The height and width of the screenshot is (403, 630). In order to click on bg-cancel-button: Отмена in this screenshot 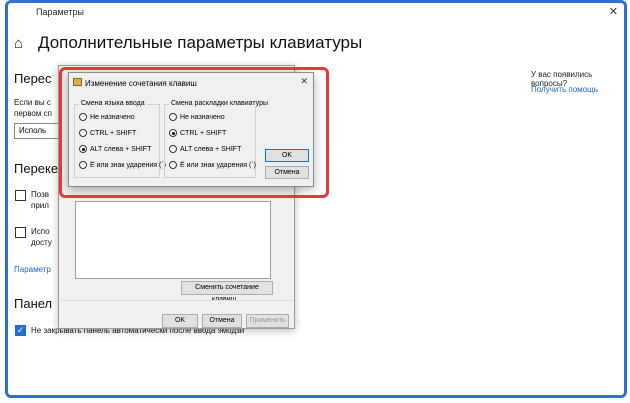, I will do `click(222, 321)`.